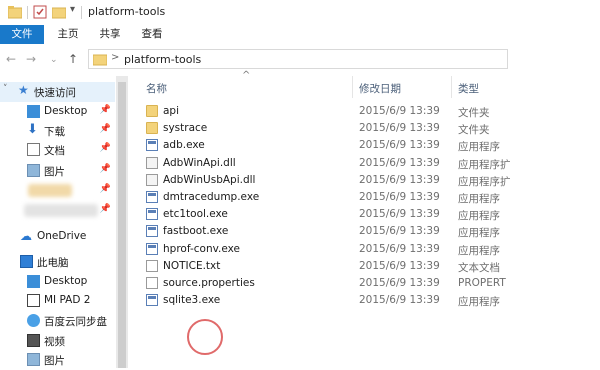 This screenshot has width=600, height=370. I want to click on title-bar: ▾ platform-tools, so click(300, 12).